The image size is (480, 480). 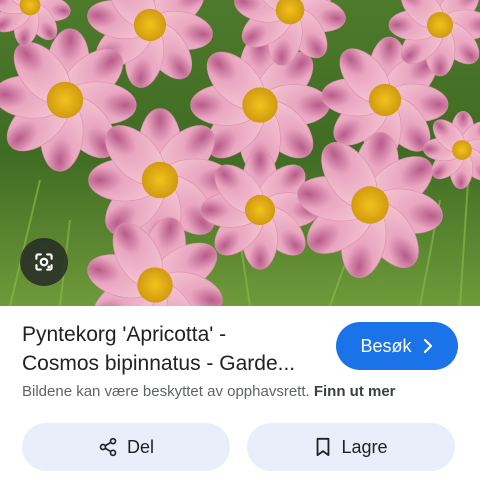 I want to click on visit-button: Besøk, so click(x=397, y=346).